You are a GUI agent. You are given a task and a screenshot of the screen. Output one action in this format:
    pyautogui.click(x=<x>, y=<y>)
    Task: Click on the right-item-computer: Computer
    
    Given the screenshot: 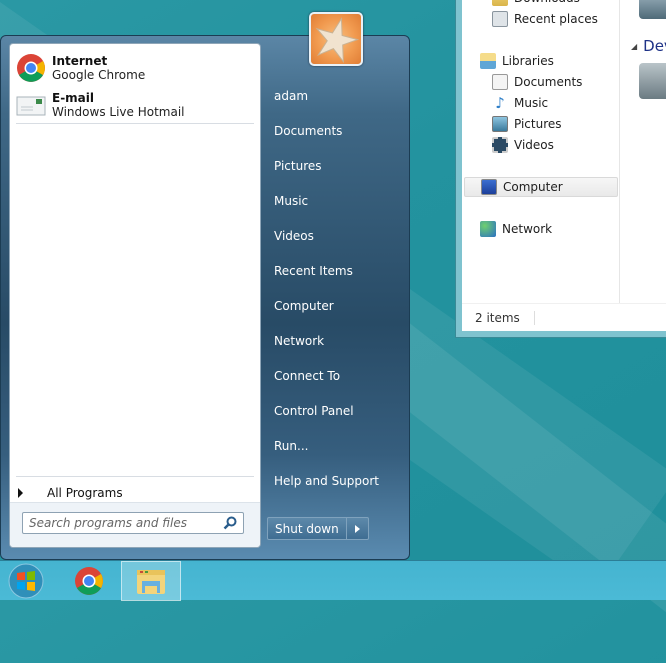 What is the action you would take?
    pyautogui.click(x=304, y=306)
    